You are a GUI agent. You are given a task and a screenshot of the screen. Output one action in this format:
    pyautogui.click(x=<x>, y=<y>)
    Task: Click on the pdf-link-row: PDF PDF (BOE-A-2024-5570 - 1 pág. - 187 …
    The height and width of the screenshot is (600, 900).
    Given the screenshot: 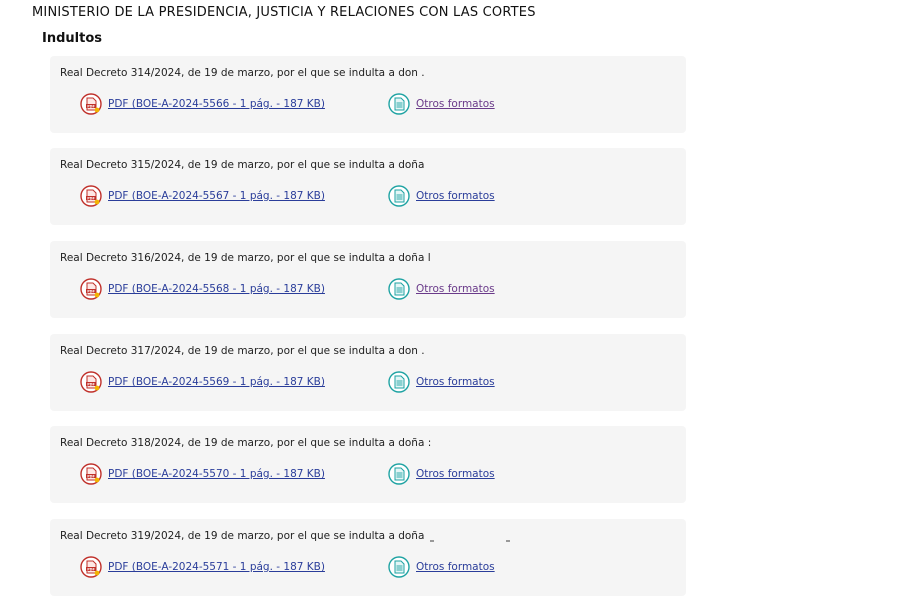 What is the action you would take?
    pyautogui.click(x=202, y=474)
    